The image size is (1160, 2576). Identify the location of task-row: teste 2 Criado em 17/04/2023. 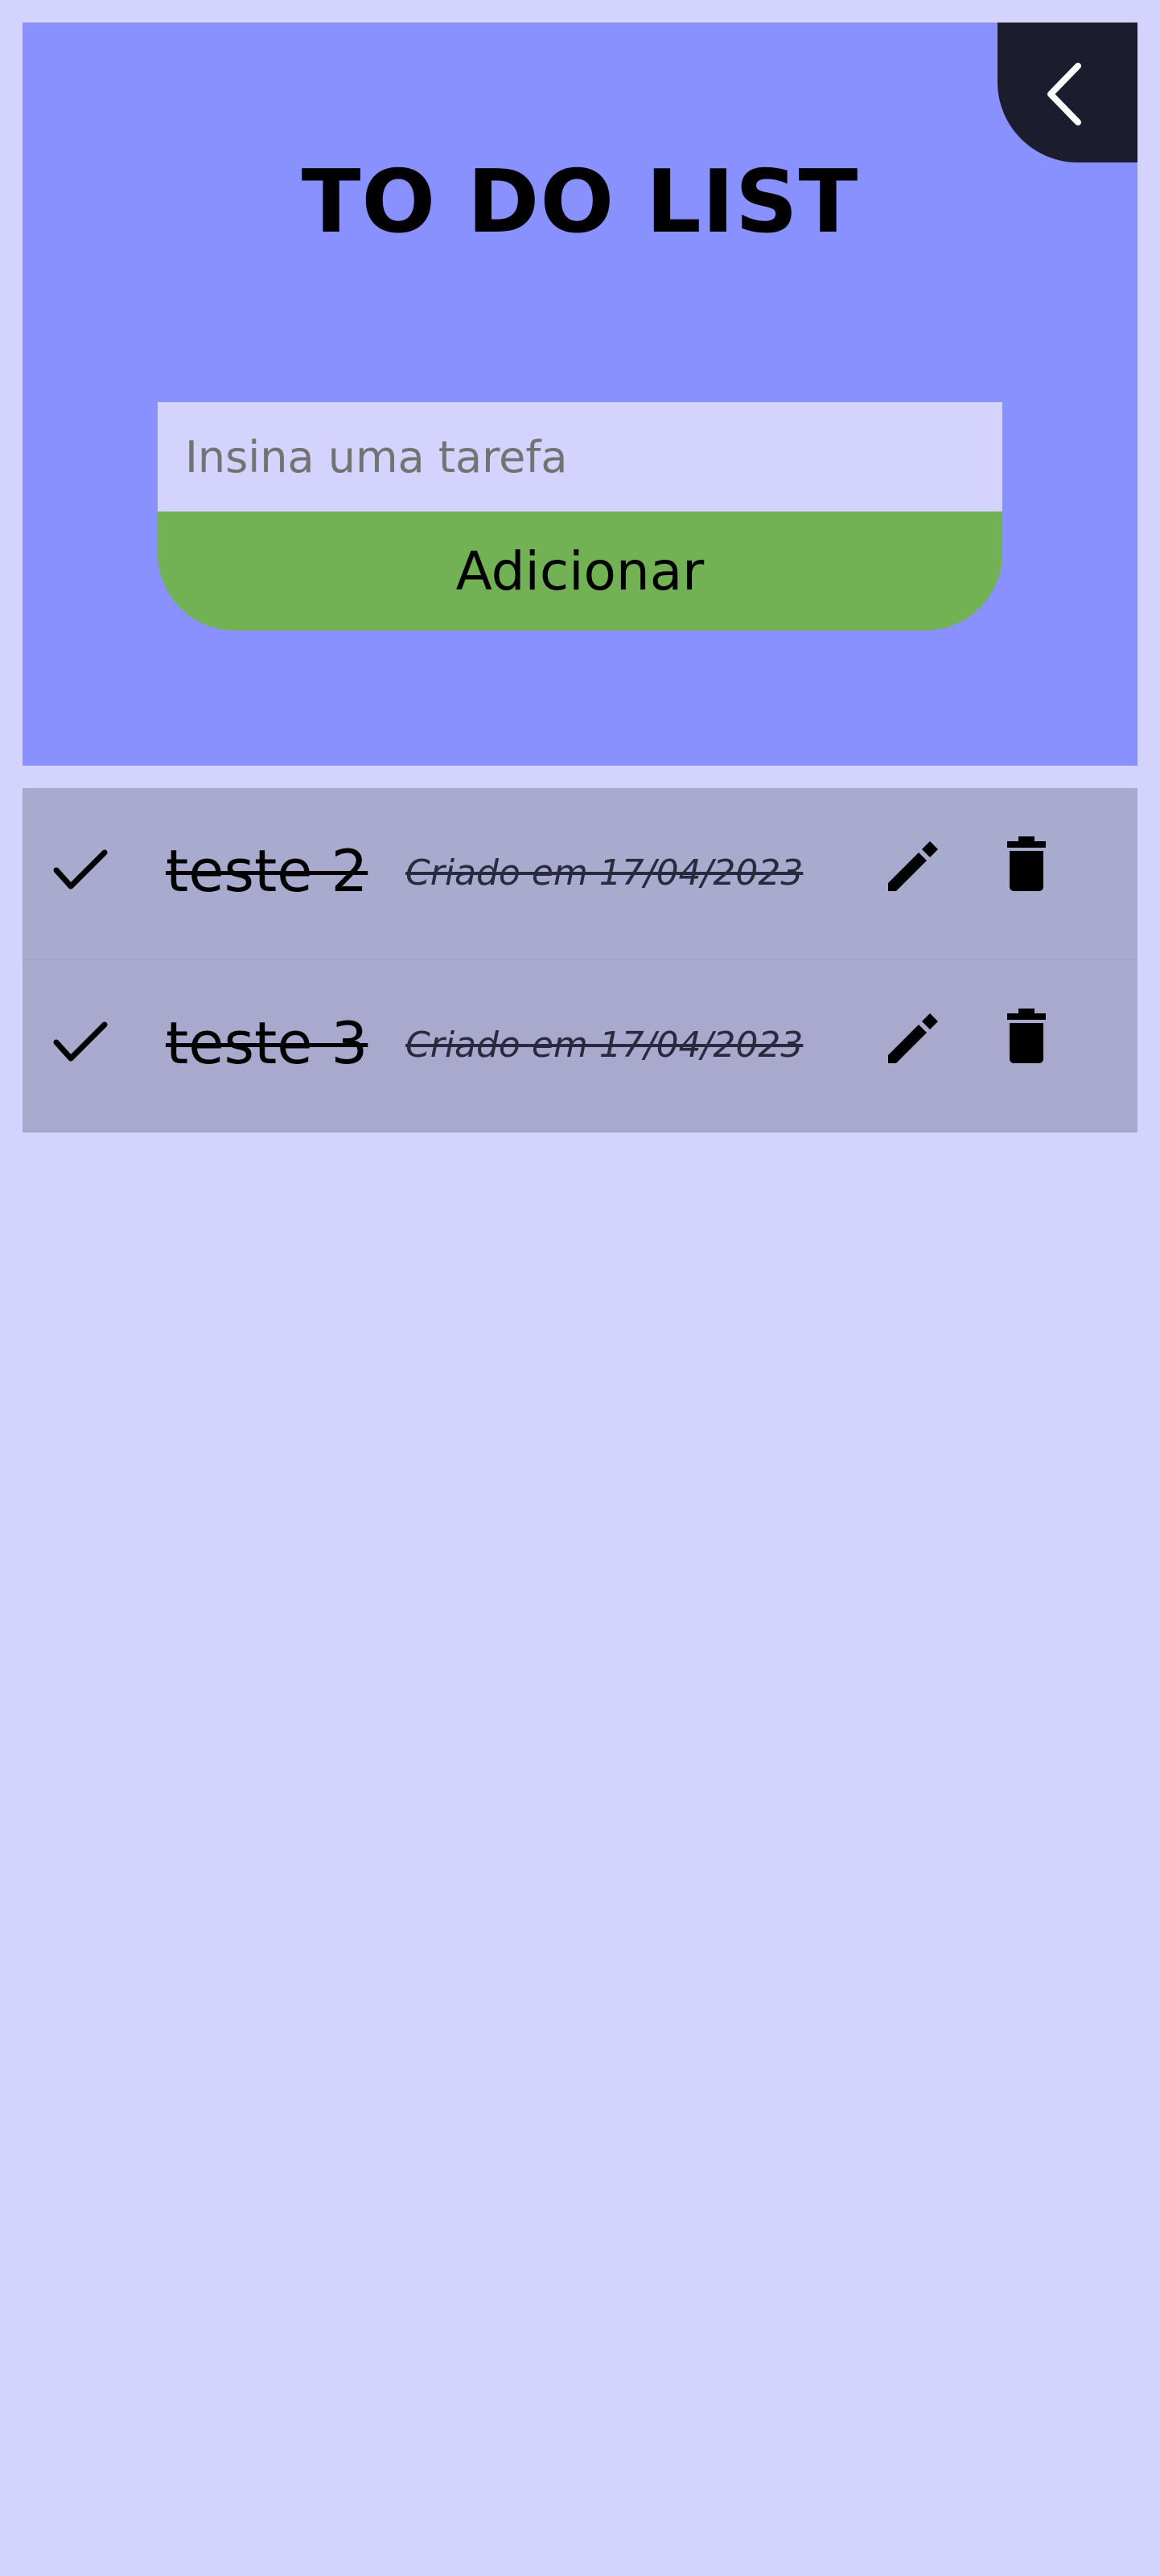
(580, 874).